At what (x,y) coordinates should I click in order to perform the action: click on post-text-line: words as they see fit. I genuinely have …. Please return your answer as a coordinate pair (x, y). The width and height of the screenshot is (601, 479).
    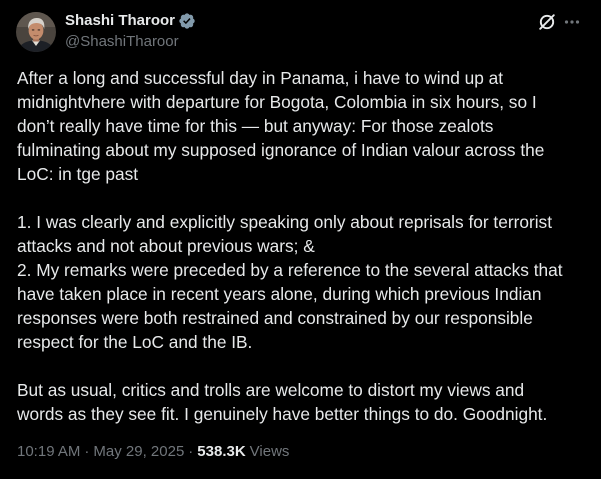
    Looking at the image, I should click on (282, 414).